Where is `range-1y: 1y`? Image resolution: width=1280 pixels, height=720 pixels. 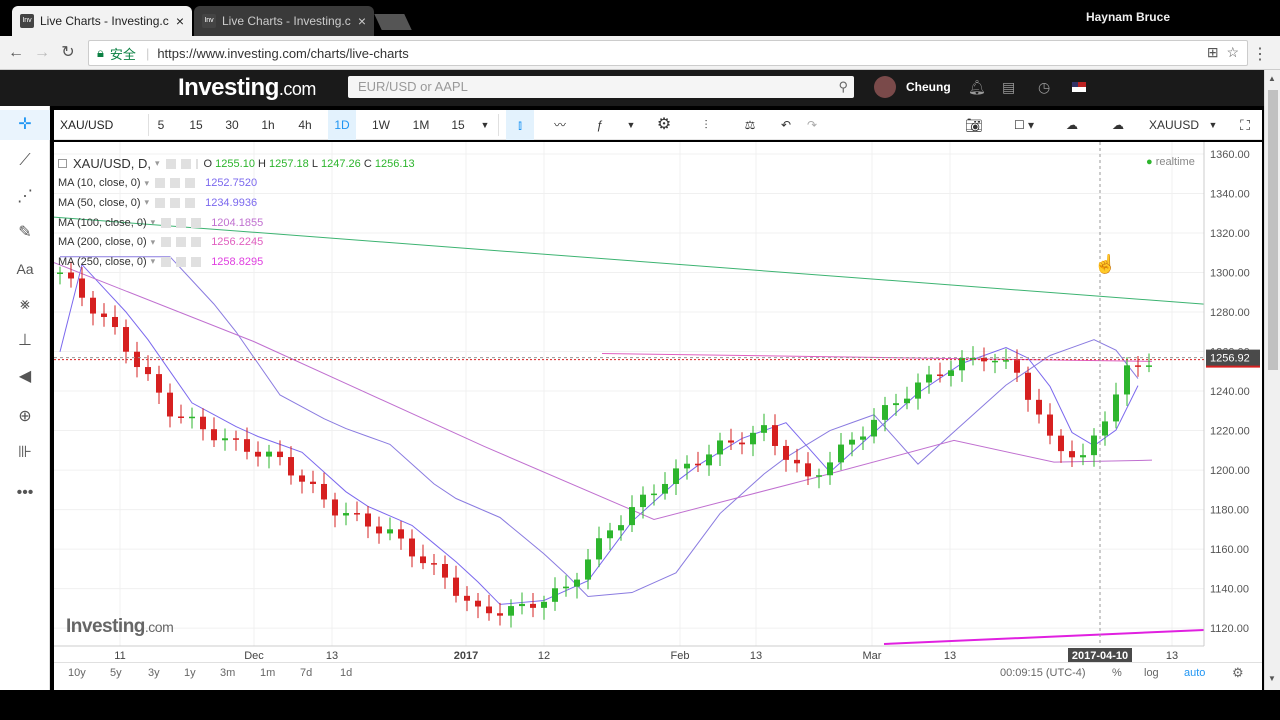
range-1y: 1y is located at coordinates (190, 673).